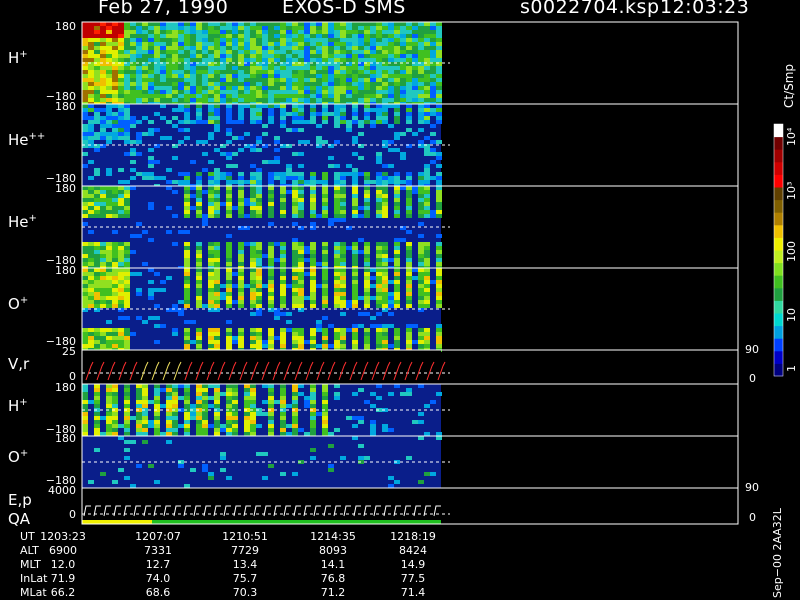 The width and height of the screenshot is (800, 600). What do you see at coordinates (333, 578) in the screenshot?
I see `ephem-value: 76.8` at bounding box center [333, 578].